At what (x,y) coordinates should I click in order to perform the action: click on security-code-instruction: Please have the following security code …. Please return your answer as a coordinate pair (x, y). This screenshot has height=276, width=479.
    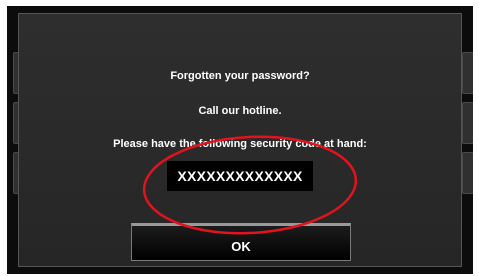
    Looking at the image, I should click on (240, 144).